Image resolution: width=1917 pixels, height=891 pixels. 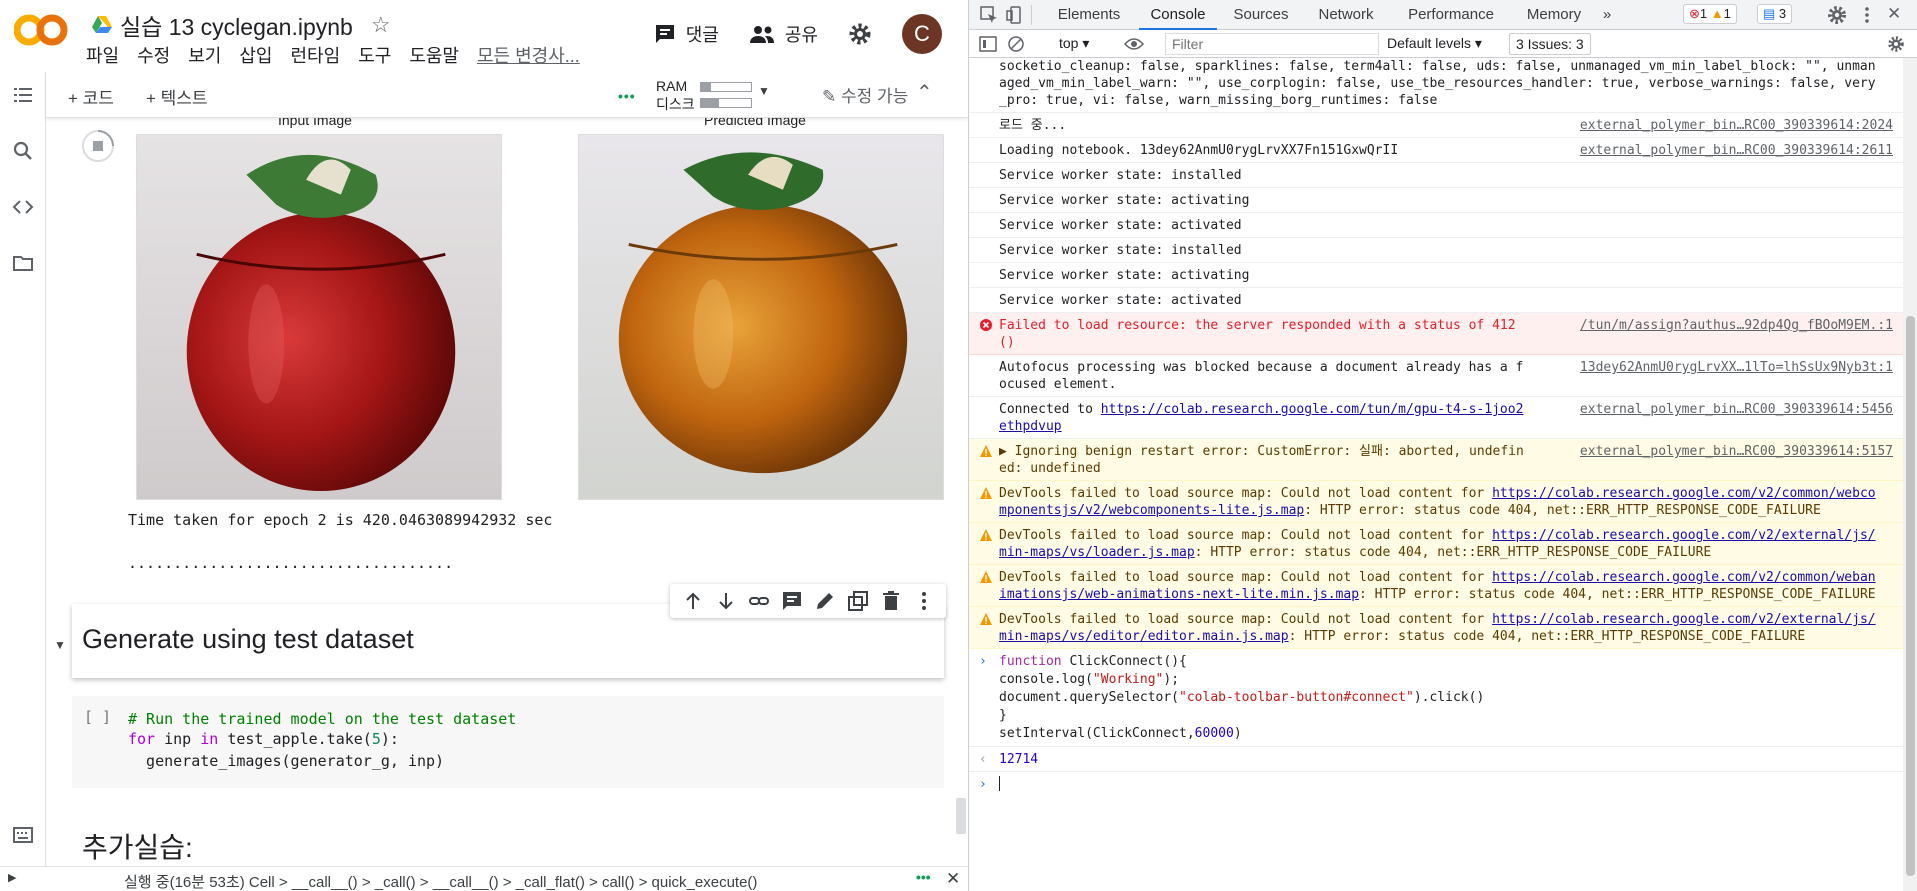 What do you see at coordinates (434, 55) in the screenshot?
I see `menu-help: 도움말` at bounding box center [434, 55].